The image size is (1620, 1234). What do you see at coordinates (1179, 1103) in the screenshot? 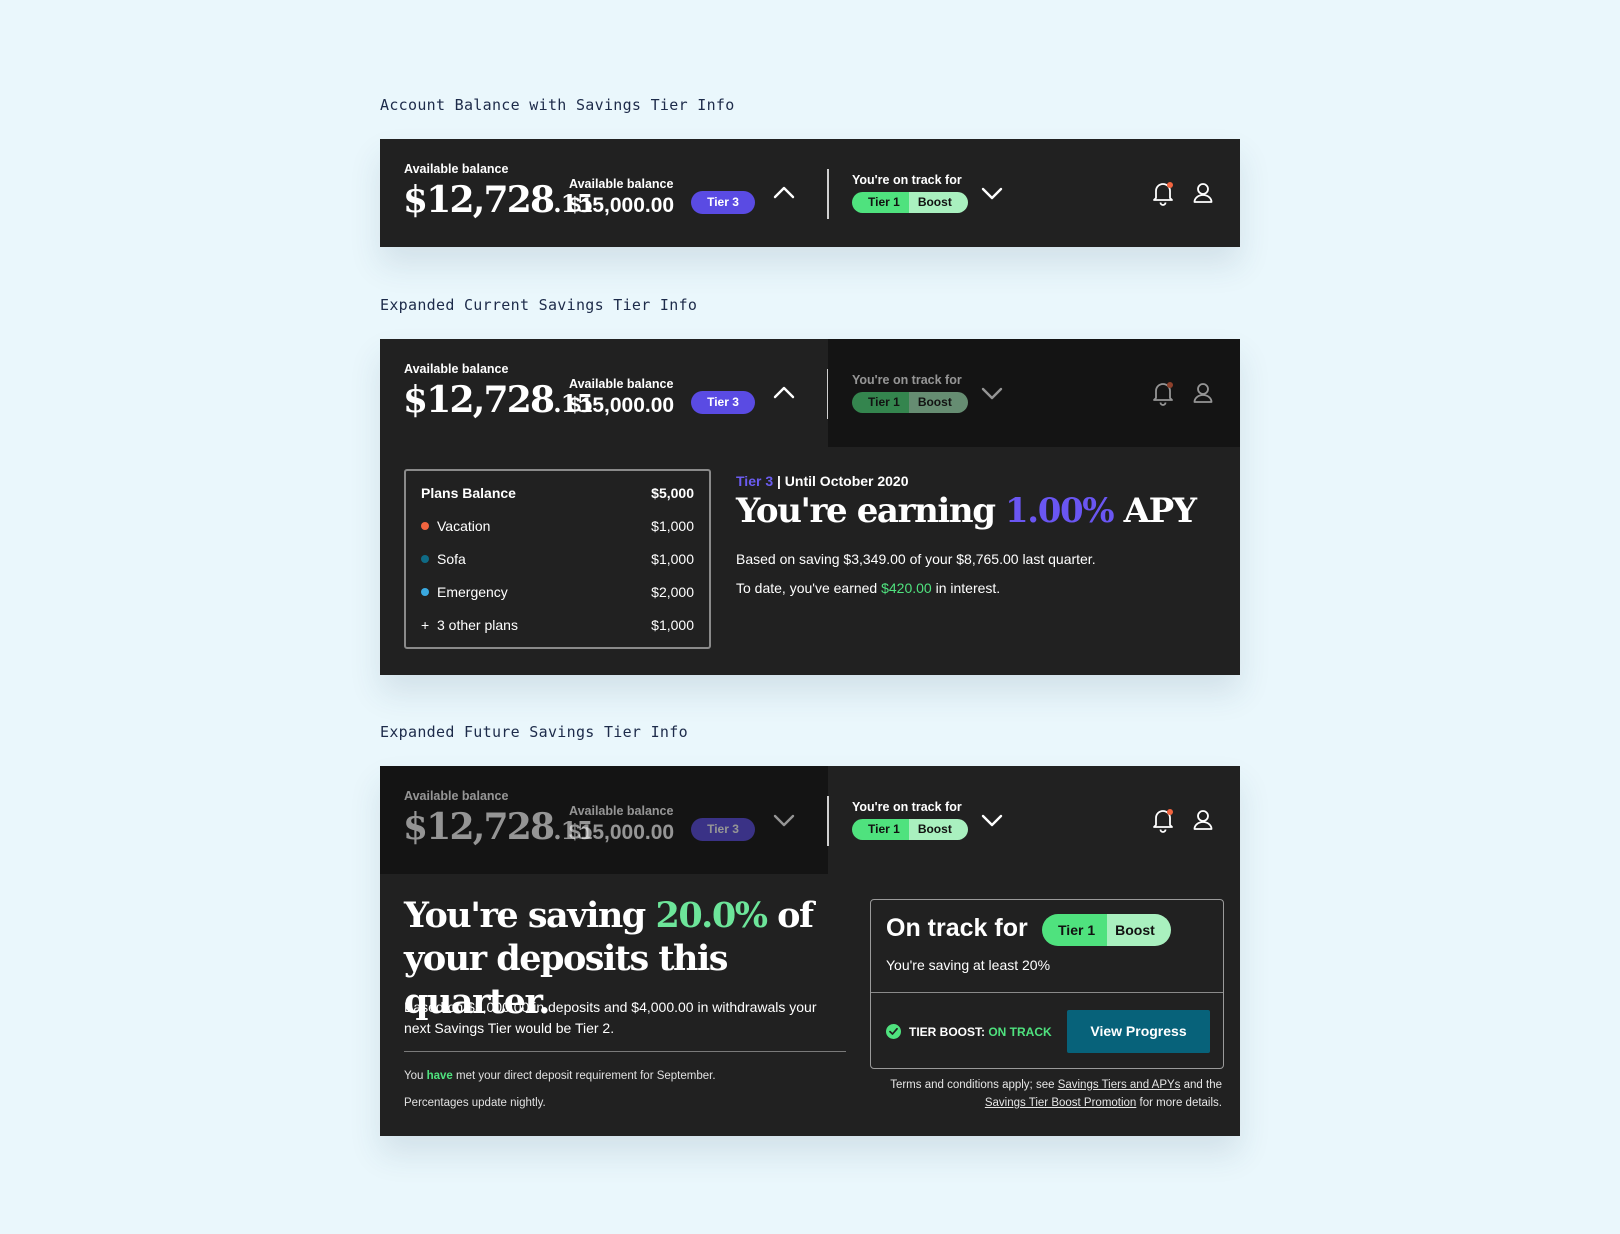
I see `terms-suffix: for more details.` at bounding box center [1179, 1103].